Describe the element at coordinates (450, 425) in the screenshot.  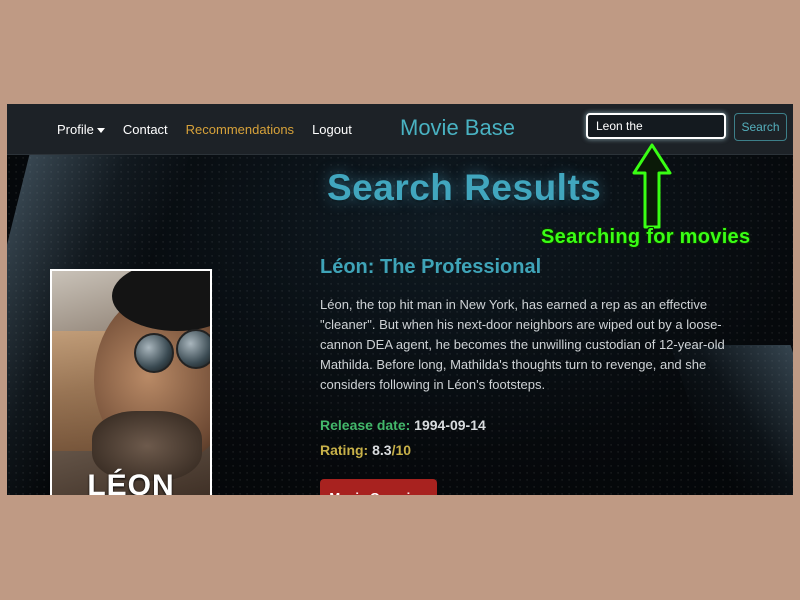
I see `release-date-value: 1994-09-14` at that location.